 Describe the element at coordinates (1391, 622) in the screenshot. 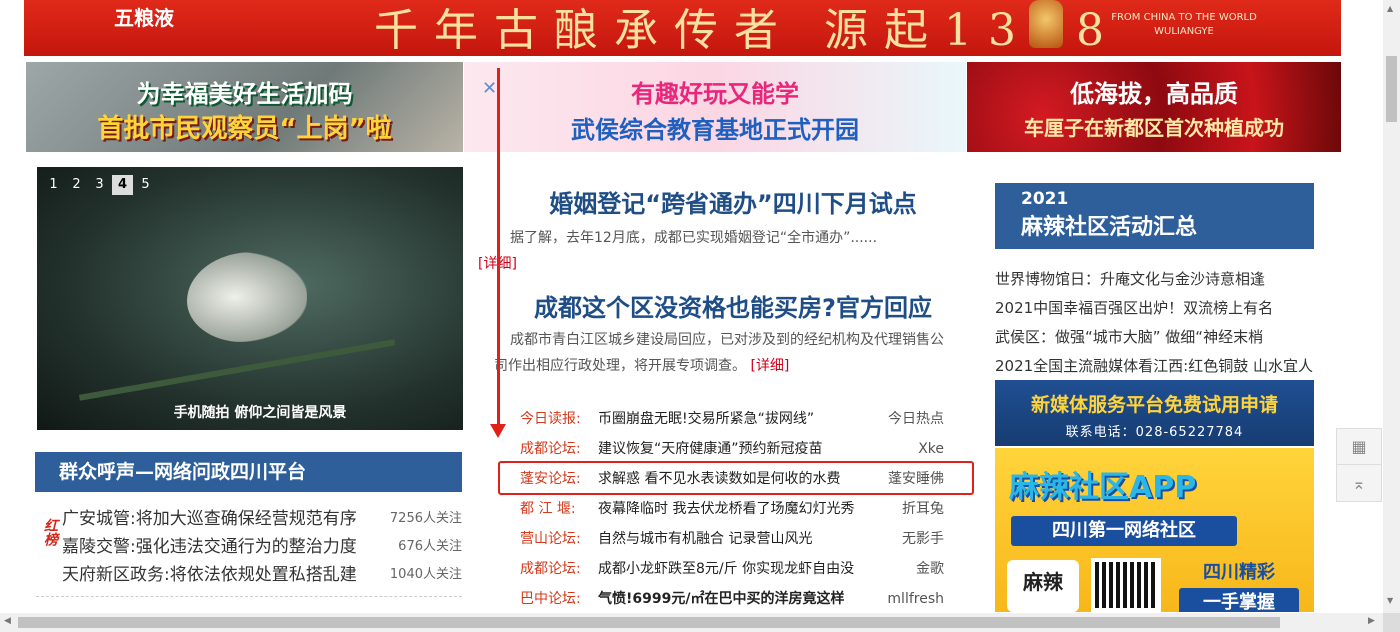

I see `scrollbar-corner` at that location.